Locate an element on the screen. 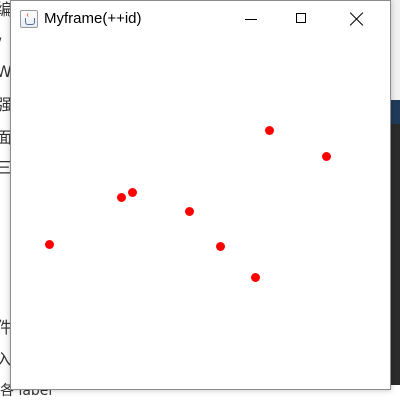 Image resolution: width=400 pixels, height=400 pixels. java-app-icon is located at coordinates (29, 19).